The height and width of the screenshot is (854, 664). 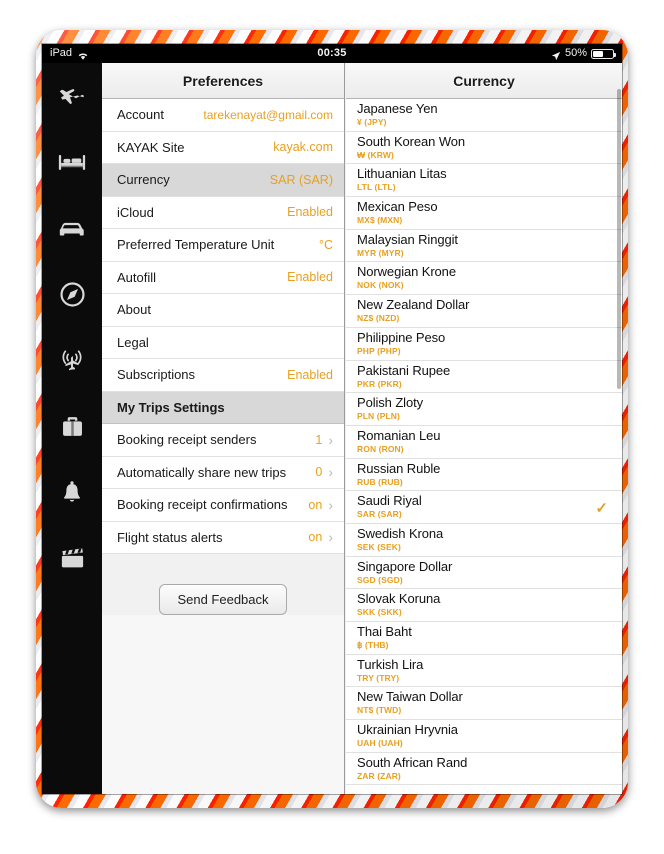 I want to click on compass-icon, so click(x=72, y=294).